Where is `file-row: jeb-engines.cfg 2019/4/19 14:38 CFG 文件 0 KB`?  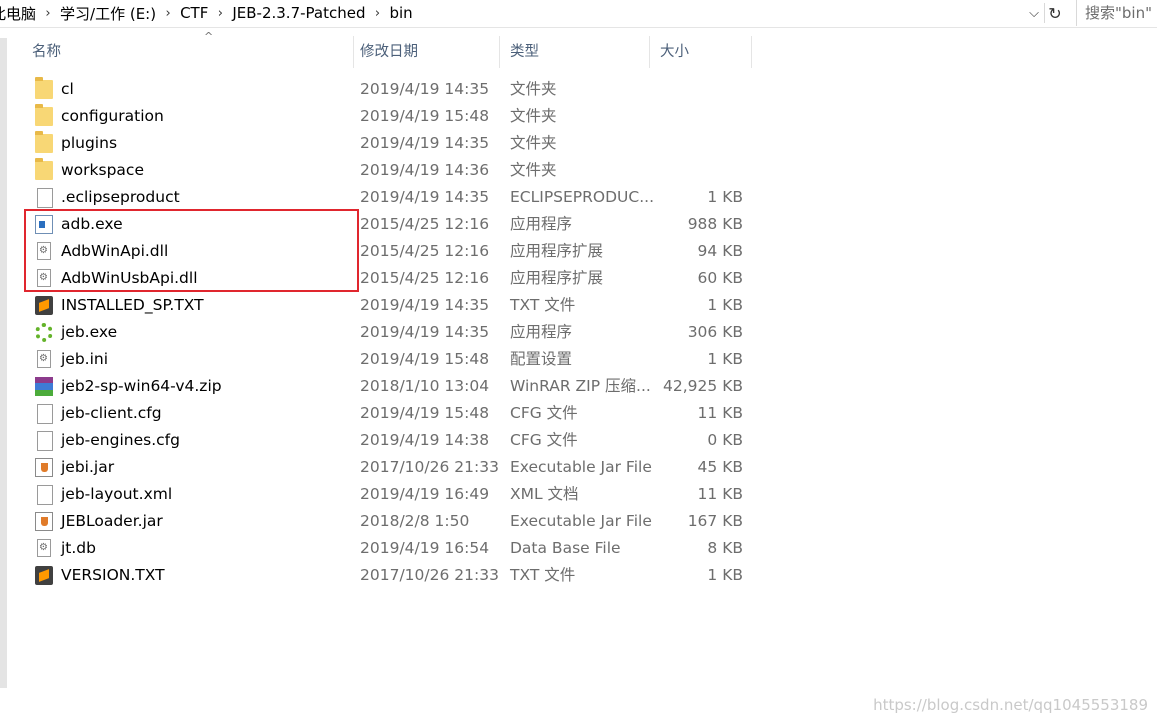 file-row: jeb-engines.cfg 2019/4/19 14:38 CFG 文件 0 KB is located at coordinates (392, 440).